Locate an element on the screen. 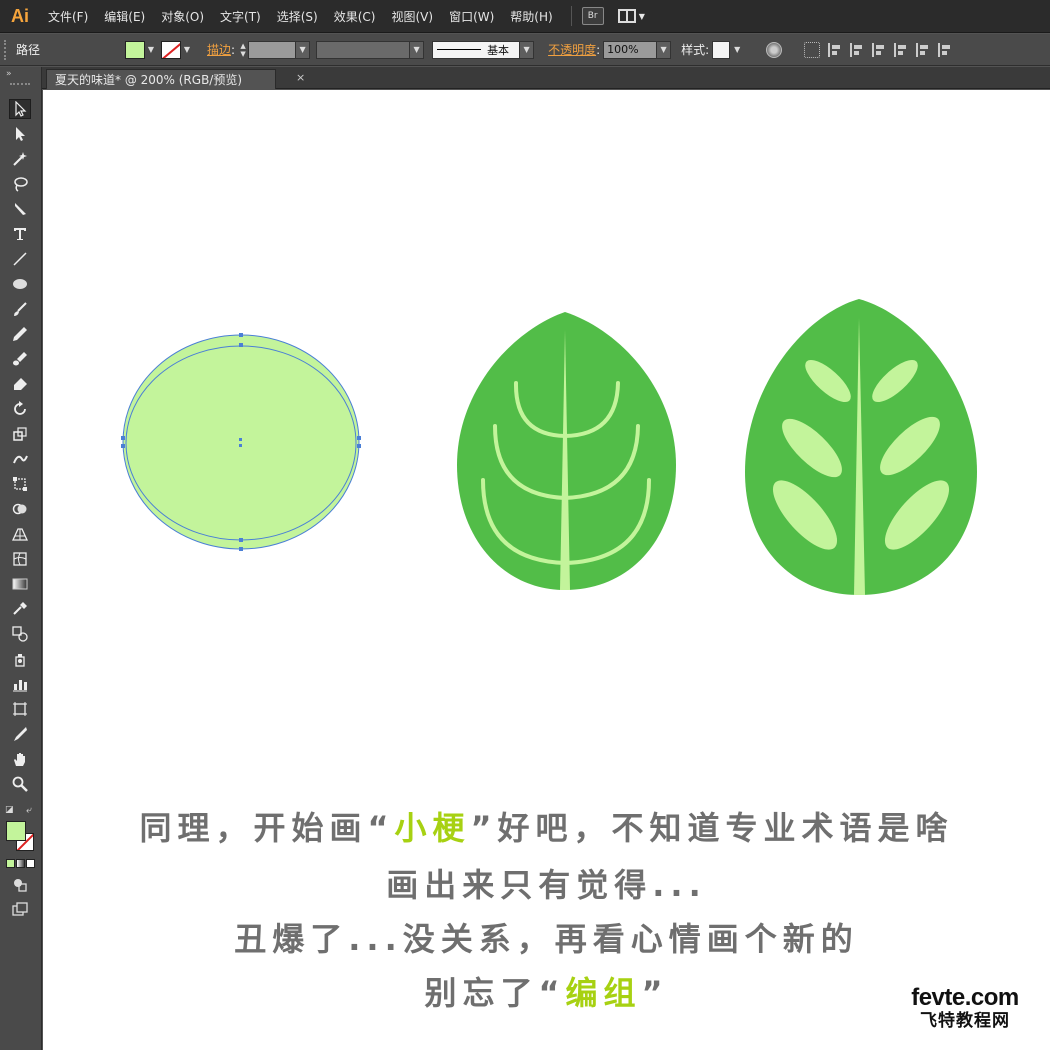  style-dropdown-icon: ▼ is located at coordinates (737, 50).